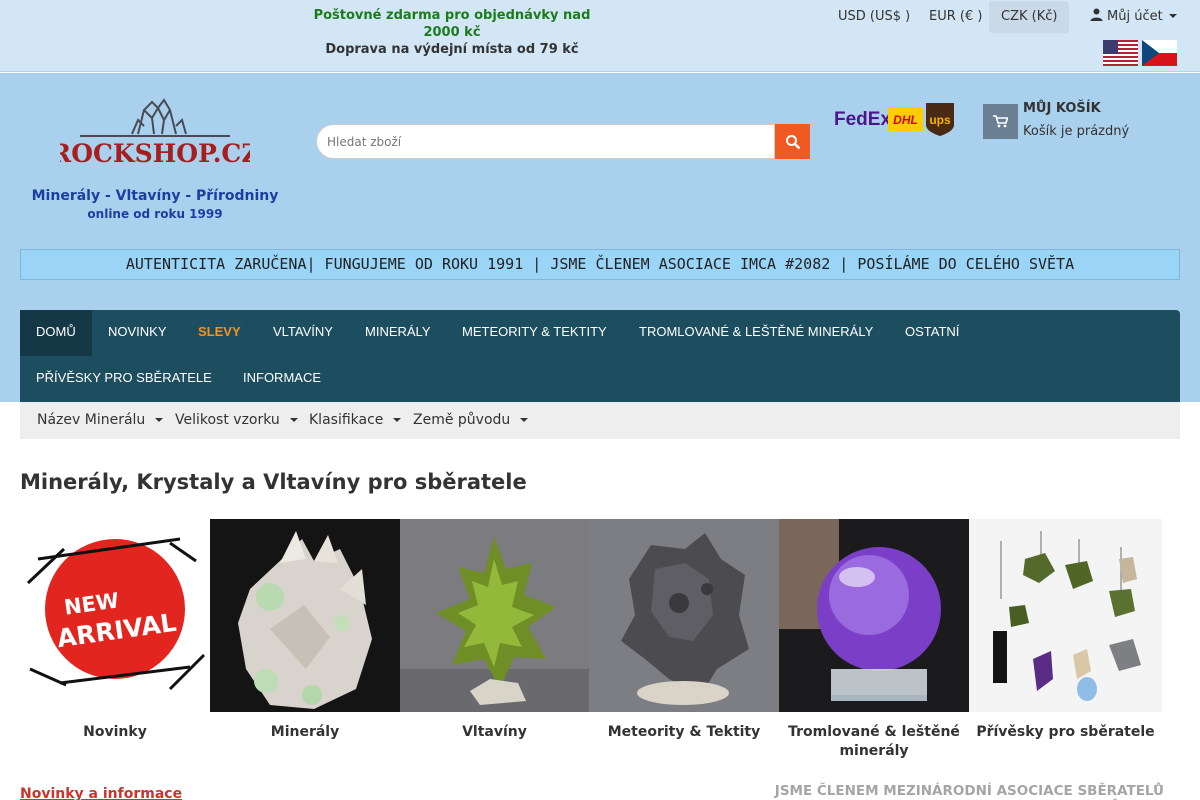 This screenshot has height=800, width=1200. Describe the element at coordinates (494, 732) in the screenshot. I see `category-label: Vltavíny` at that location.